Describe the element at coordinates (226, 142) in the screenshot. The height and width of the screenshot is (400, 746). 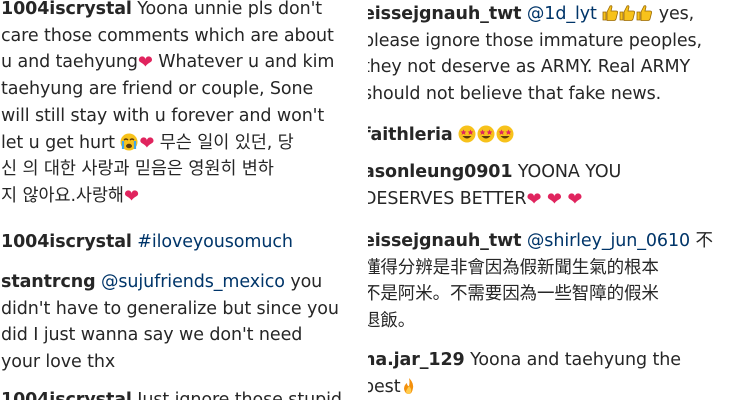
I see `comment-text: 무슨 일이 있던, 당` at that location.